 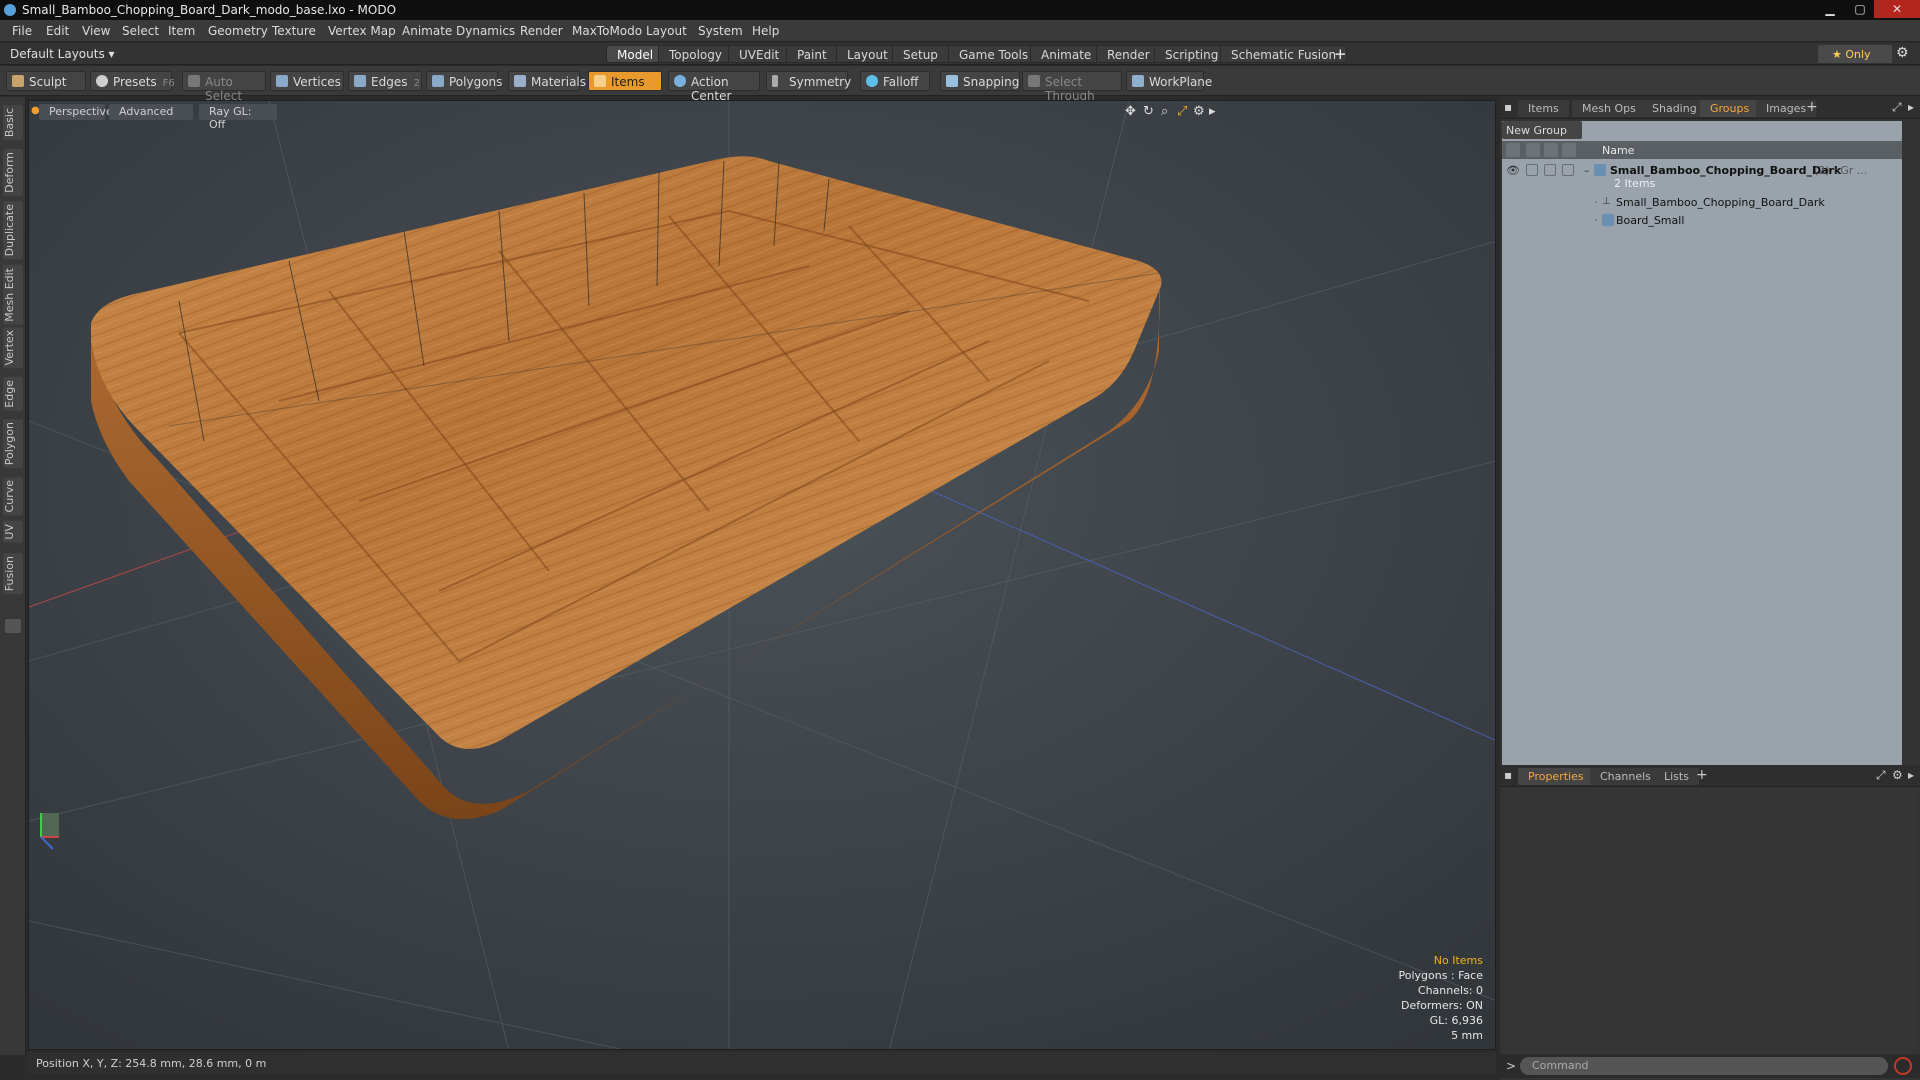 I want to click on rotate-icon: ↻, so click(x=1148, y=111).